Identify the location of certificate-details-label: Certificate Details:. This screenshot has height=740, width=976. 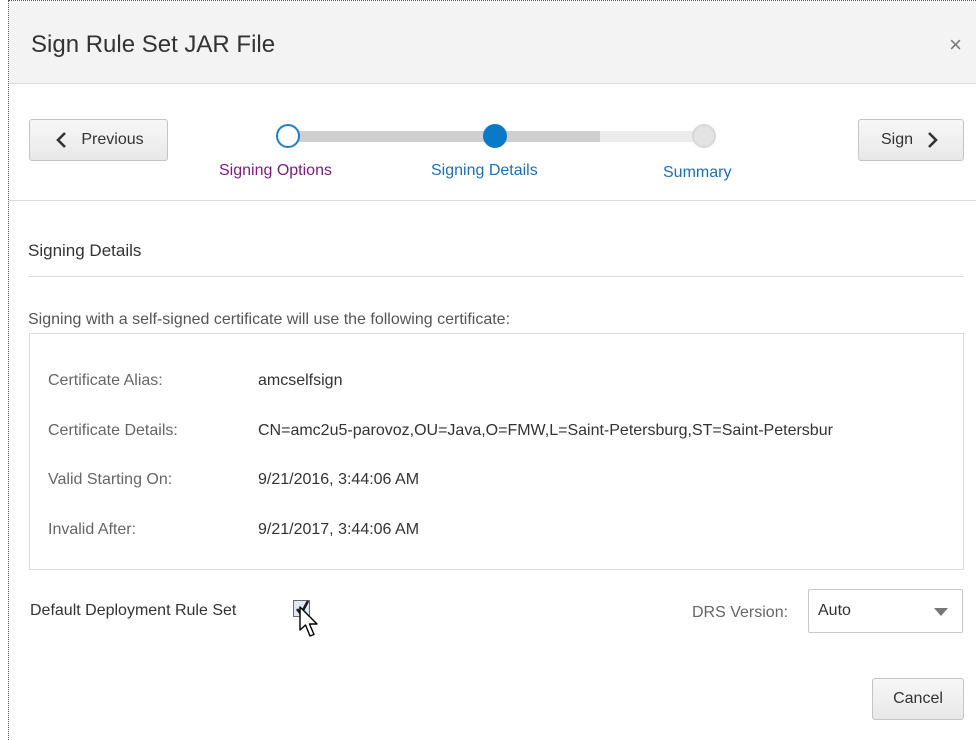
(113, 430).